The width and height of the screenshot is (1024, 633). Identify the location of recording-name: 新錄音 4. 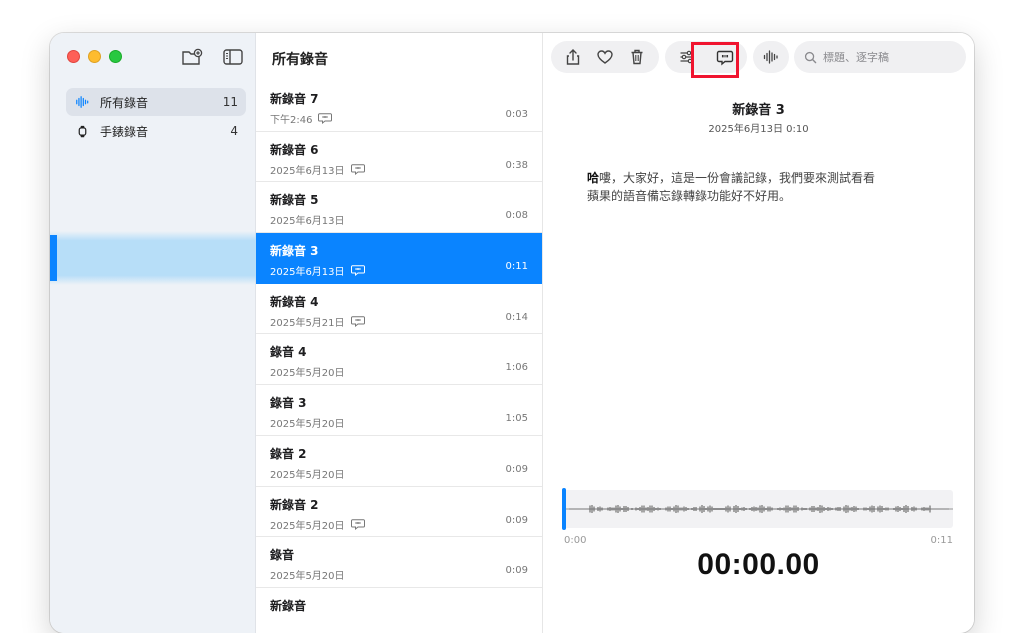
(294, 301).